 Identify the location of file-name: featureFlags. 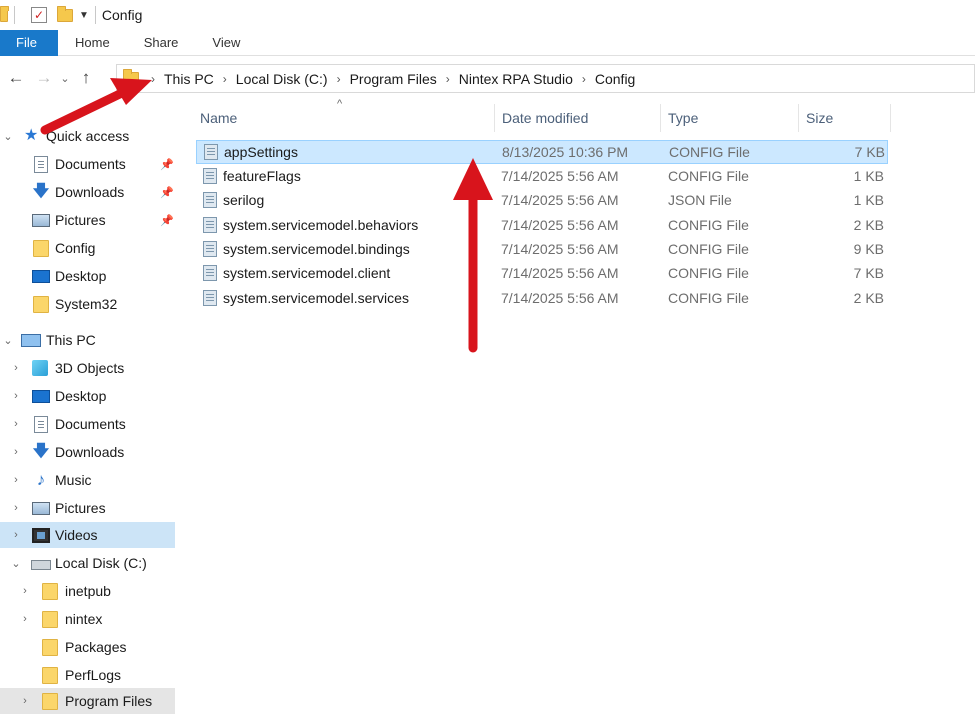
(262, 176).